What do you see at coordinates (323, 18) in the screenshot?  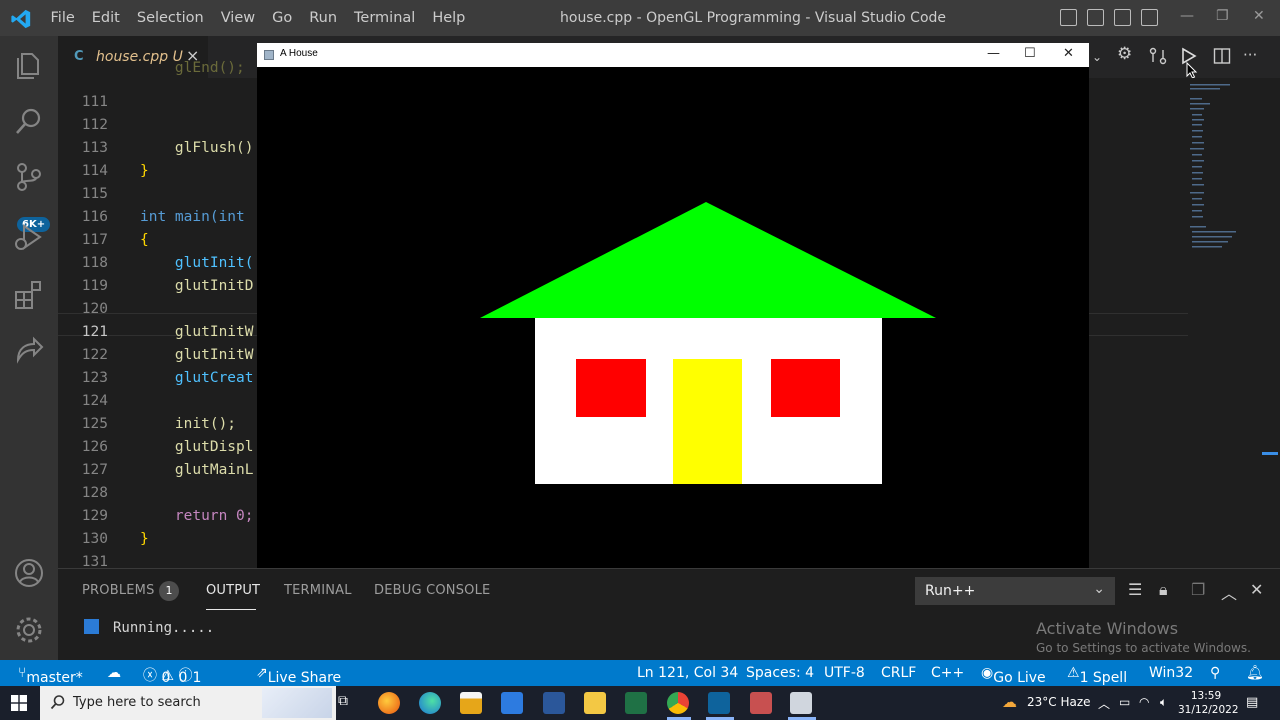 I see `menu-run: Run` at bounding box center [323, 18].